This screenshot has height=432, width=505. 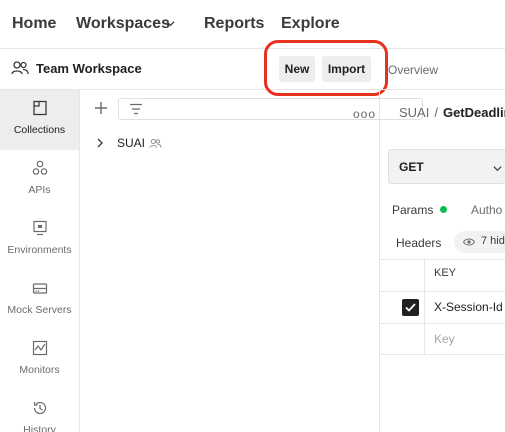 I want to click on sidebar-item-label: APIs, so click(x=39, y=190).